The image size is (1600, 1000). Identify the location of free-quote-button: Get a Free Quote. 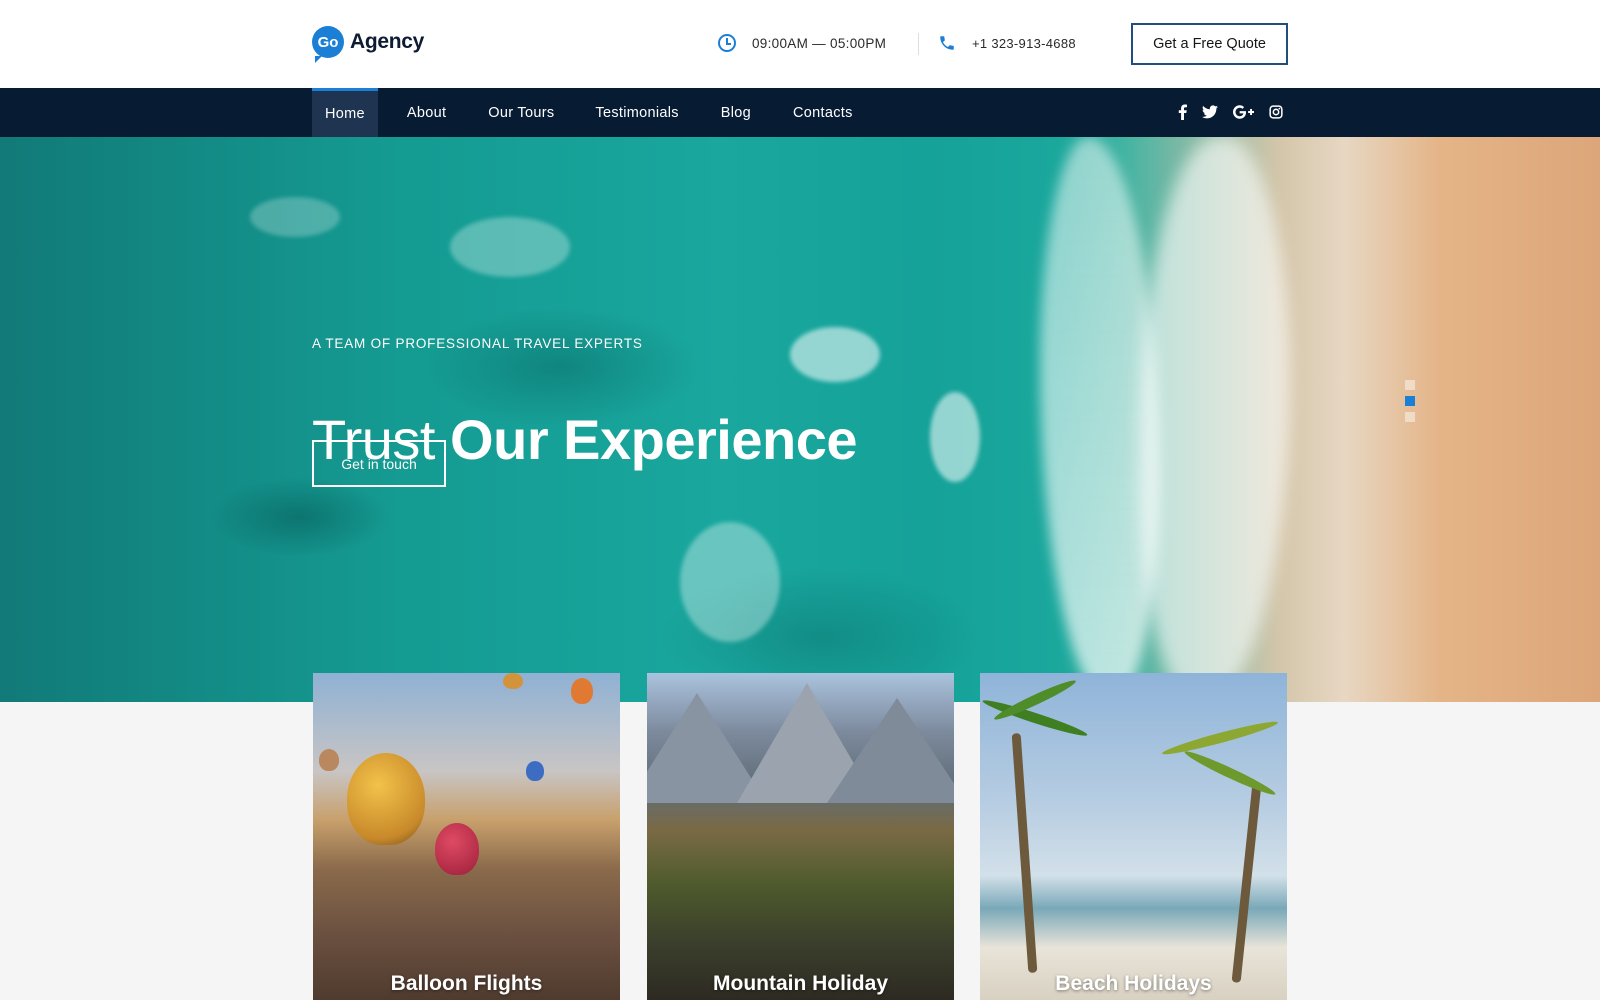
(1209, 44).